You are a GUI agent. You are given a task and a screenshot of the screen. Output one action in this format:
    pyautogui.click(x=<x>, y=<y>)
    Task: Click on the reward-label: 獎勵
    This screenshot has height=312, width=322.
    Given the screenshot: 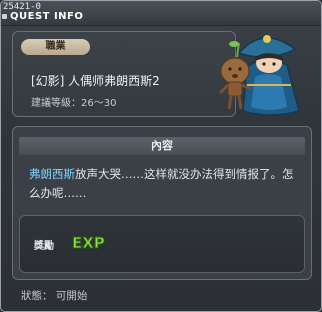 What is the action you would take?
    pyautogui.click(x=44, y=246)
    